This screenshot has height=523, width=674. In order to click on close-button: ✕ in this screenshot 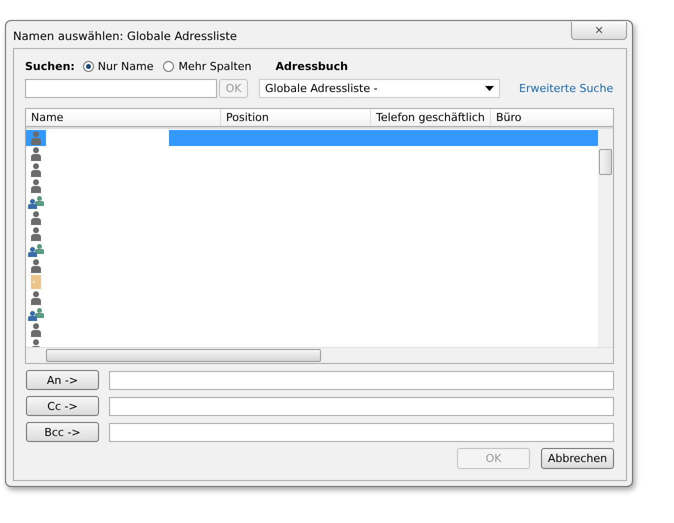, I will do `click(599, 31)`.